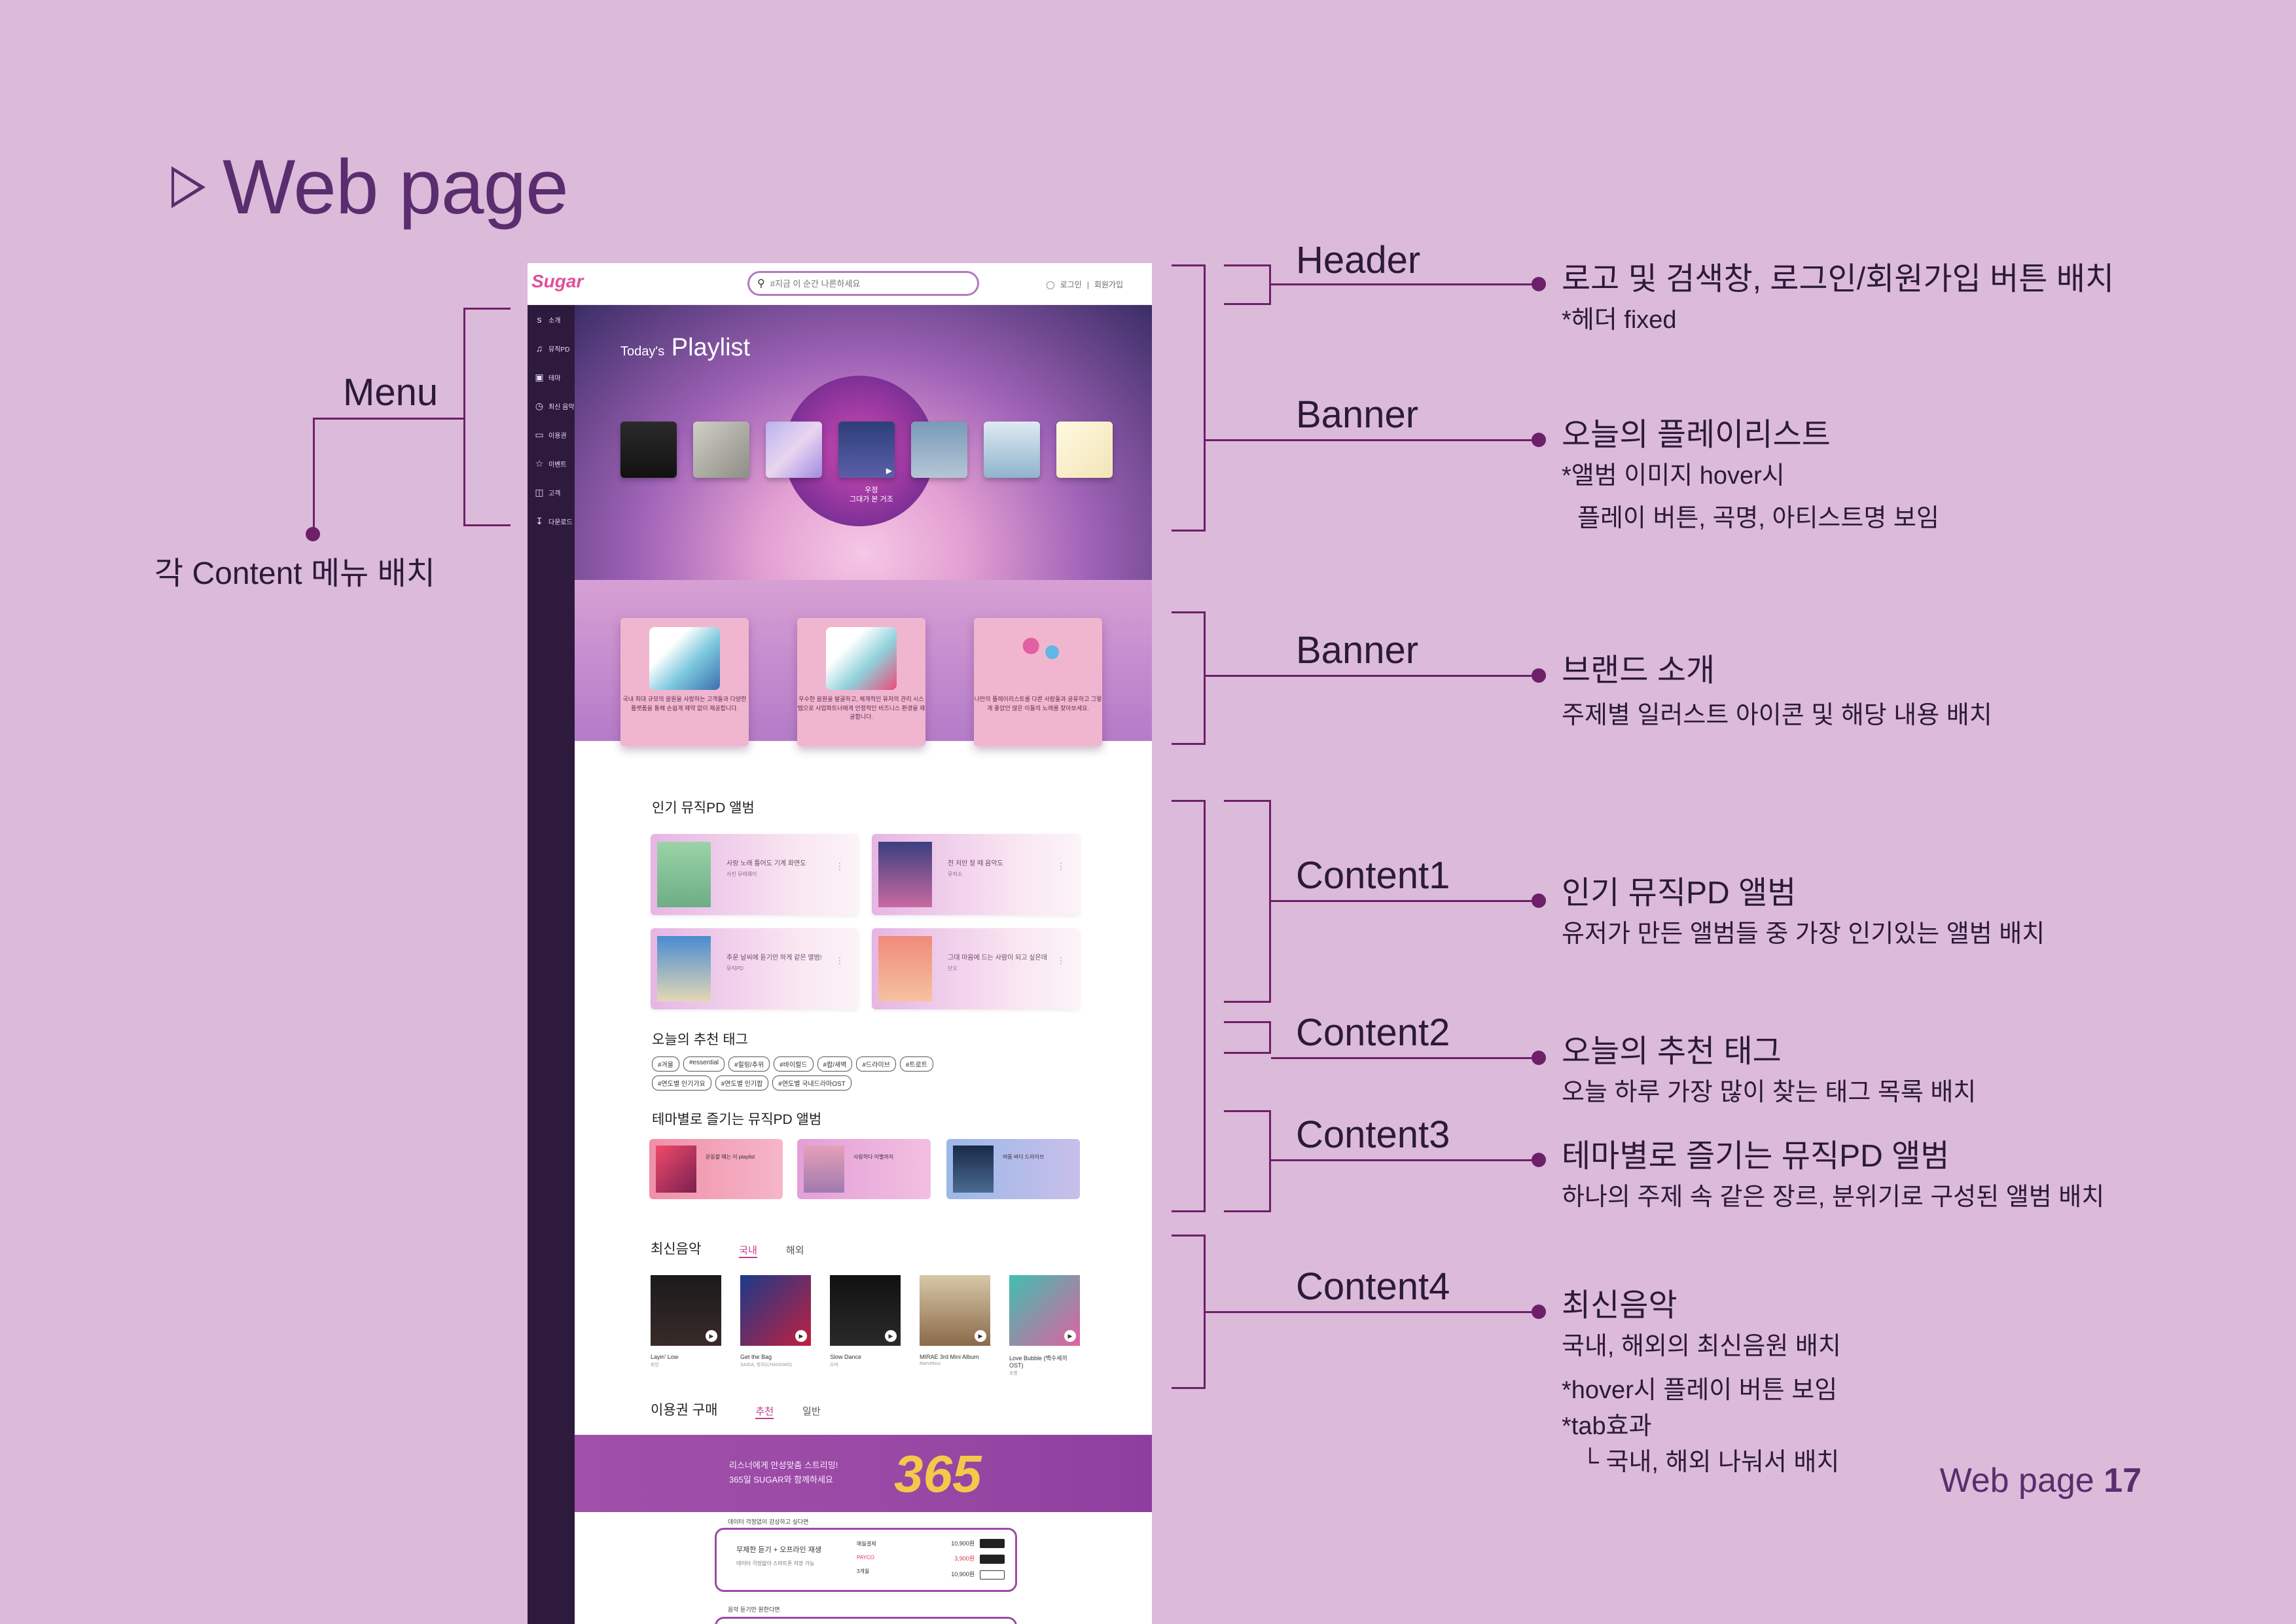 The height and width of the screenshot is (1624, 2296). What do you see at coordinates (1084, 284) in the screenshot?
I see `auth-links: ◯ 로그인 | 회원가입` at bounding box center [1084, 284].